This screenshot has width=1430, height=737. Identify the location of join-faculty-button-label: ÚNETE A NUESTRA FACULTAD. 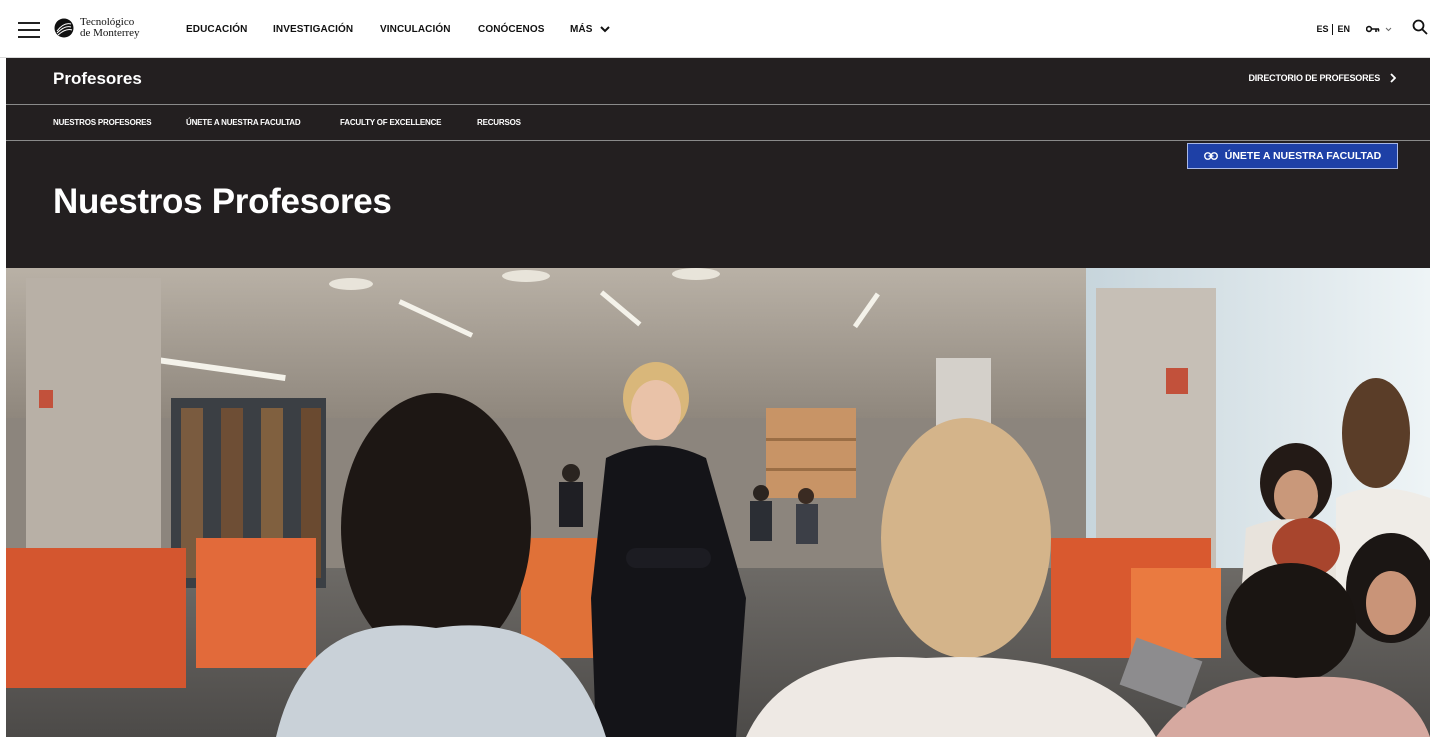
(1303, 156).